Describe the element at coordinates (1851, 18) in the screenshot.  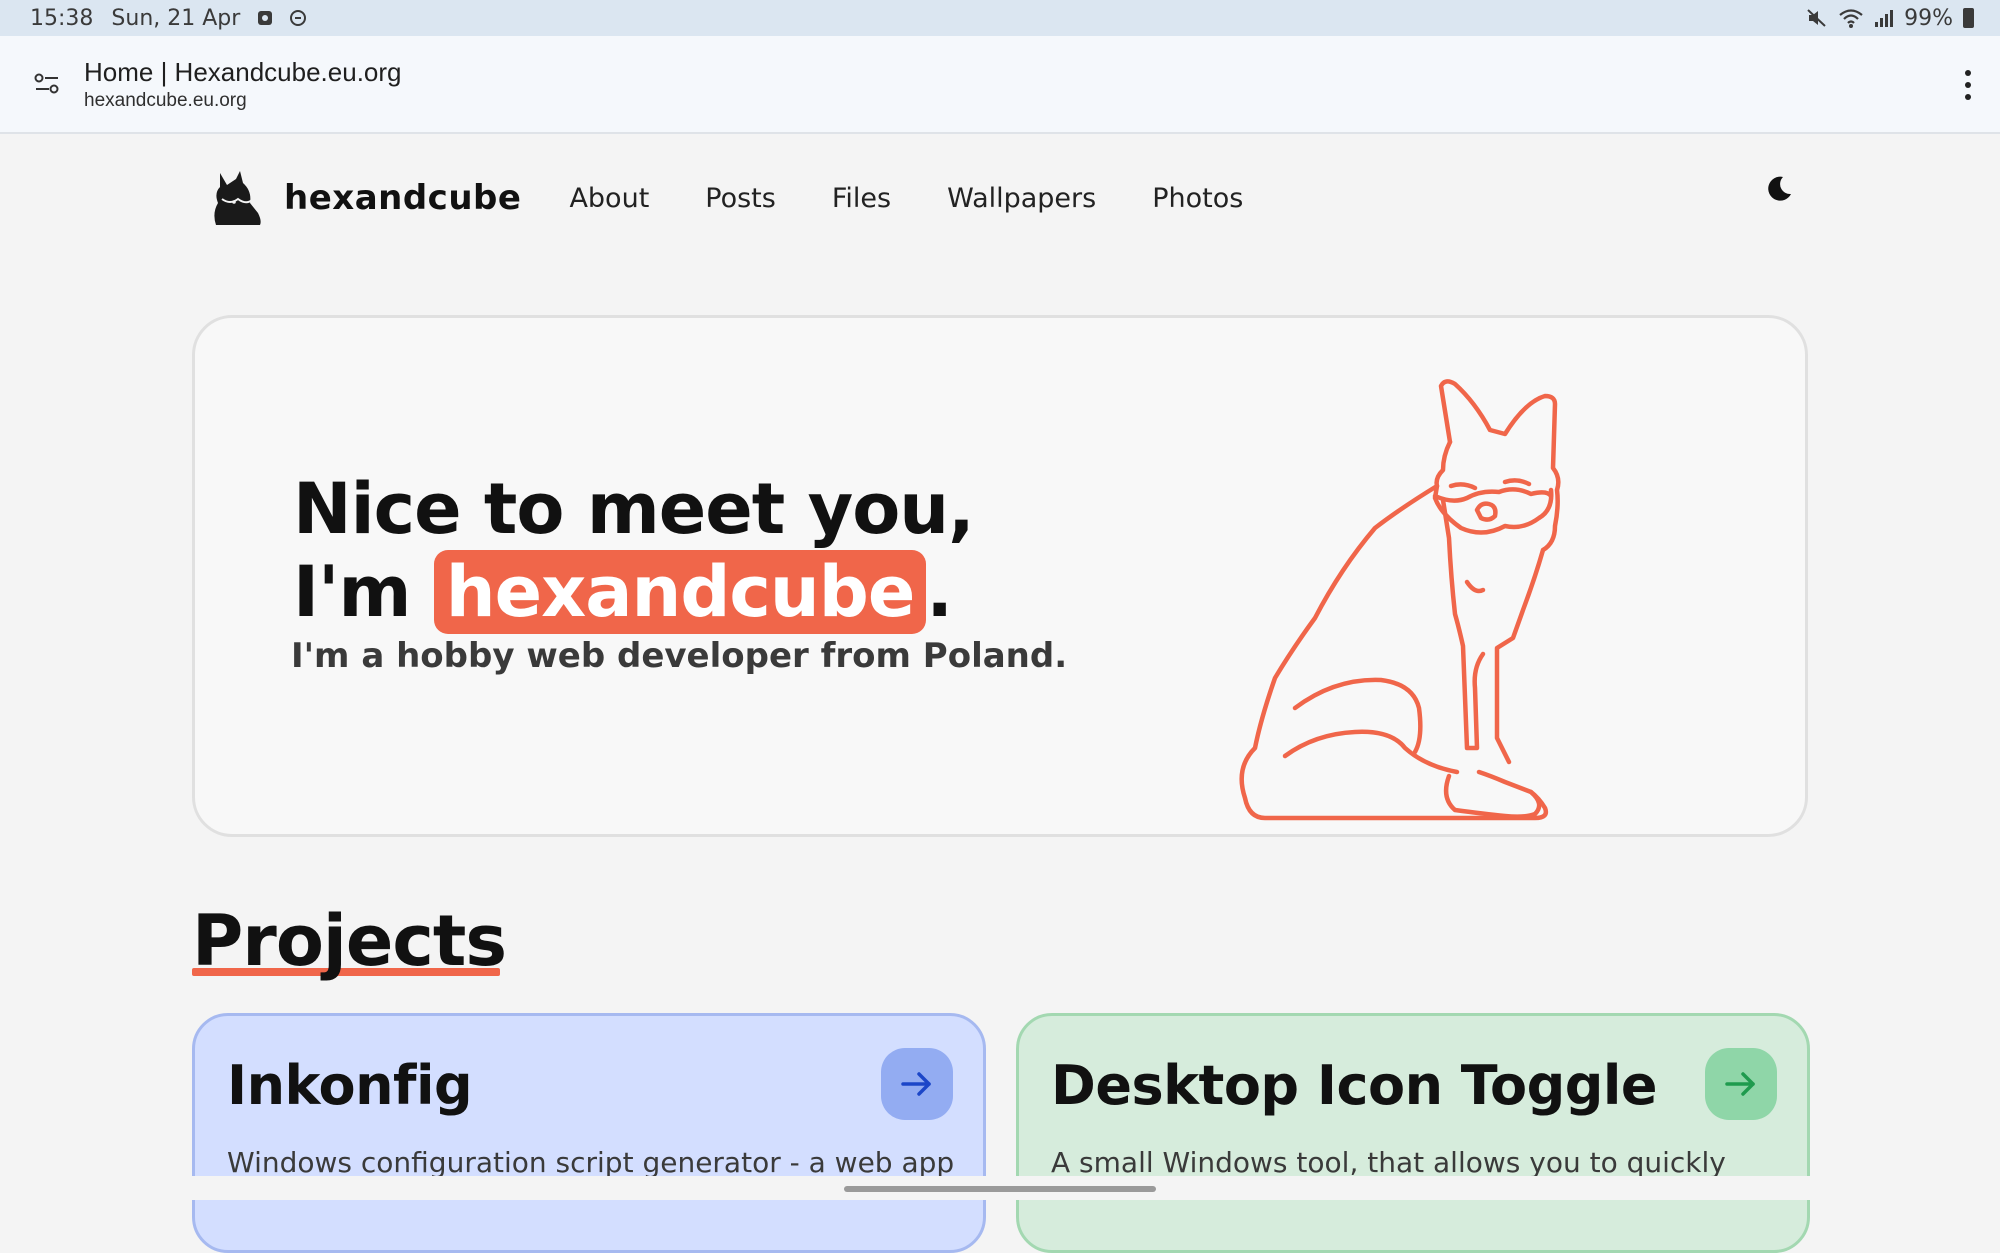
I see `wifi-icon` at that location.